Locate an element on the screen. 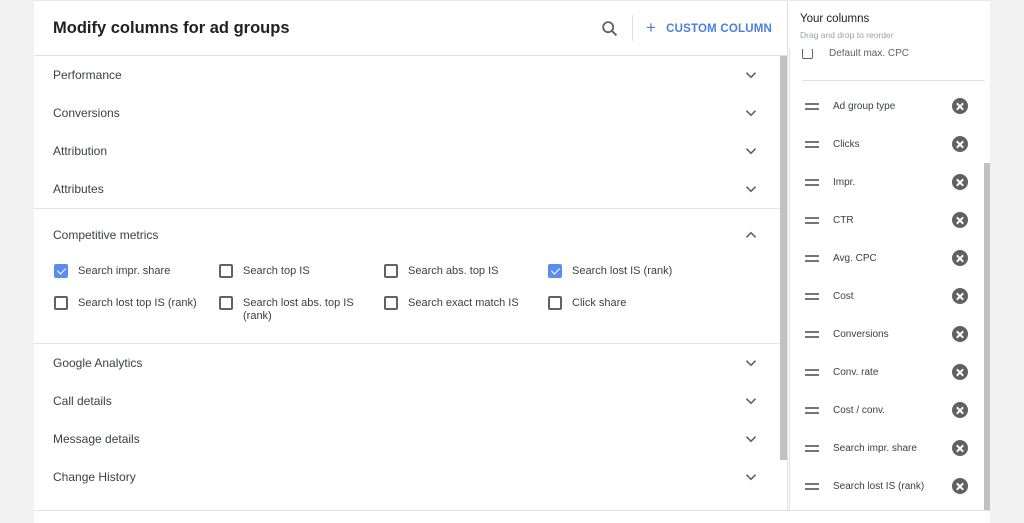 The width and height of the screenshot is (1024, 523). selected-column-item: Cost is located at coordinates (887, 296).